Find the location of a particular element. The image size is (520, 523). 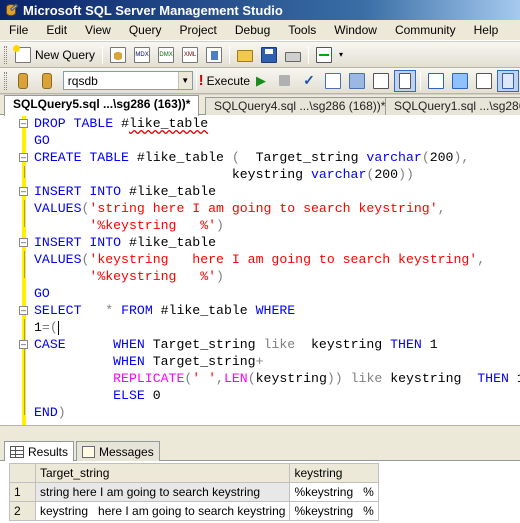

analysis-xmla-query-button: XML is located at coordinates (190, 55).